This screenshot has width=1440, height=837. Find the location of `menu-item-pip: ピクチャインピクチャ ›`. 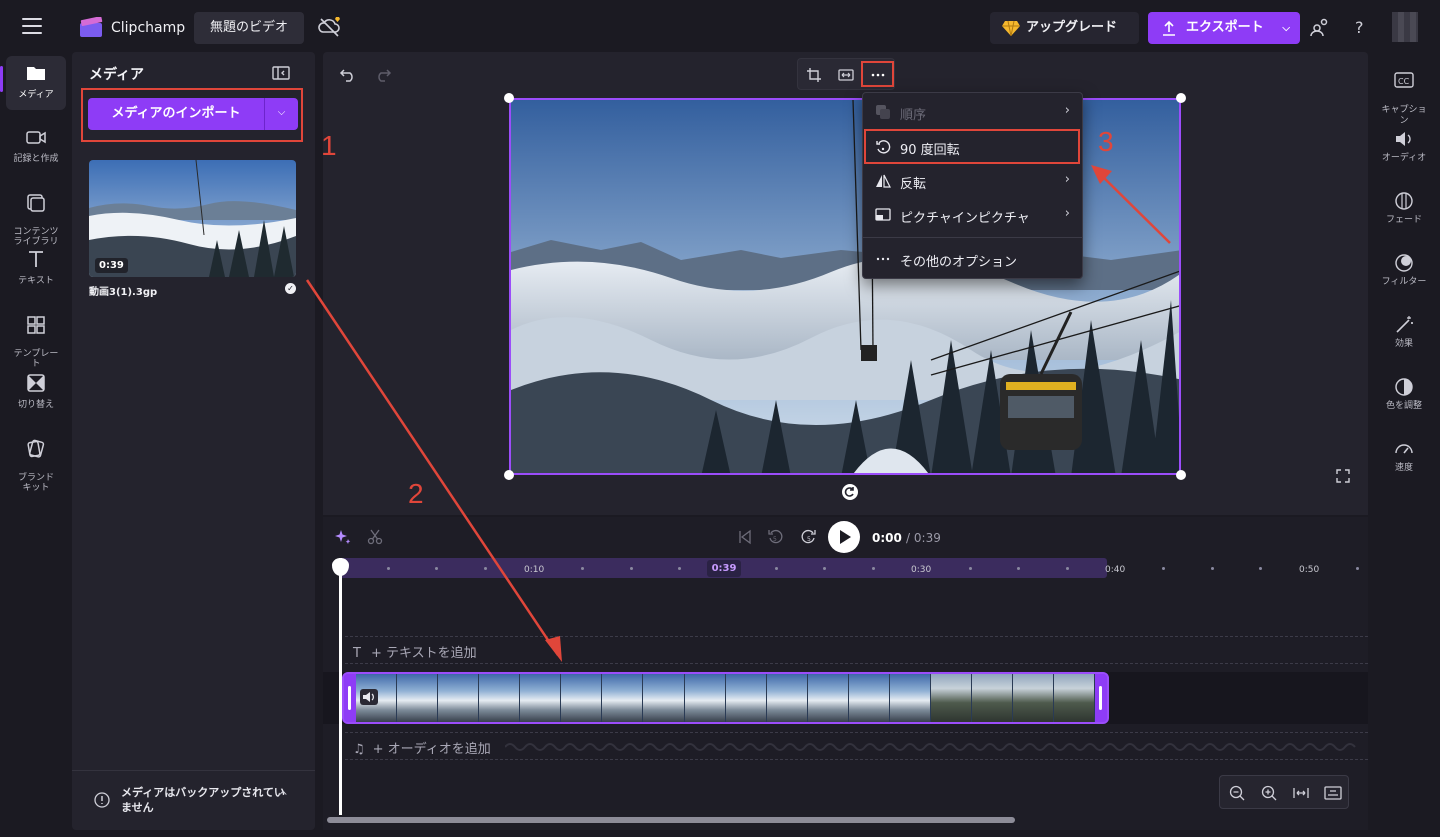

menu-item-pip: ピクチャインピクチャ › is located at coordinates (972, 215).